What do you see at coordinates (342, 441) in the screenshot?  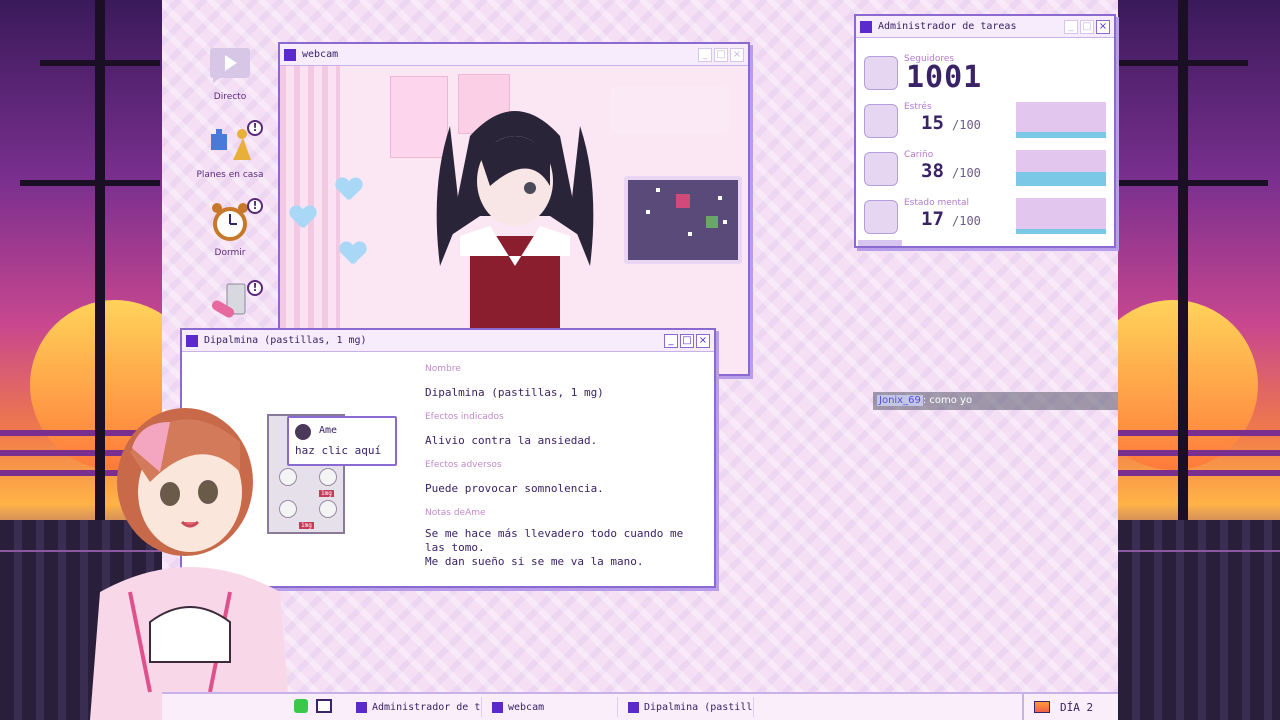 I see `click-here-tooltip: Ame haz clic aquí` at bounding box center [342, 441].